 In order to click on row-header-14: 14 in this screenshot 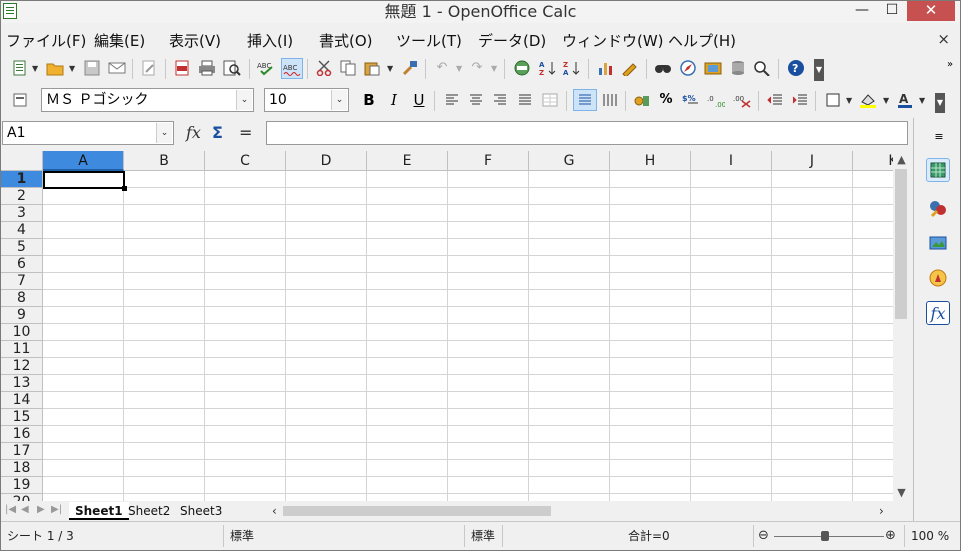, I will do `click(22, 400)`.